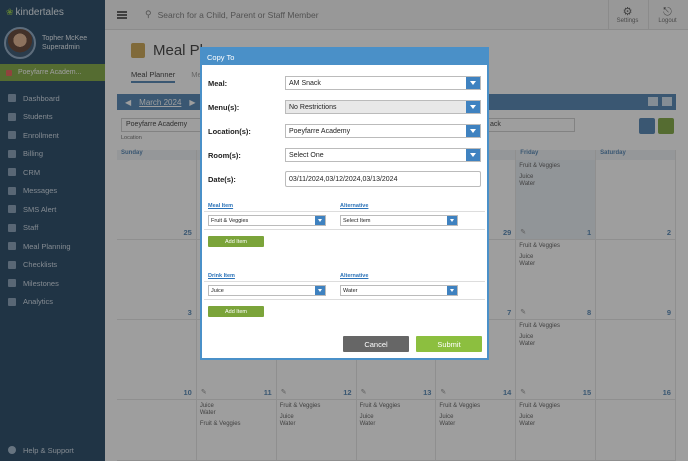  I want to click on dates-label: Date(s):, so click(222, 179).